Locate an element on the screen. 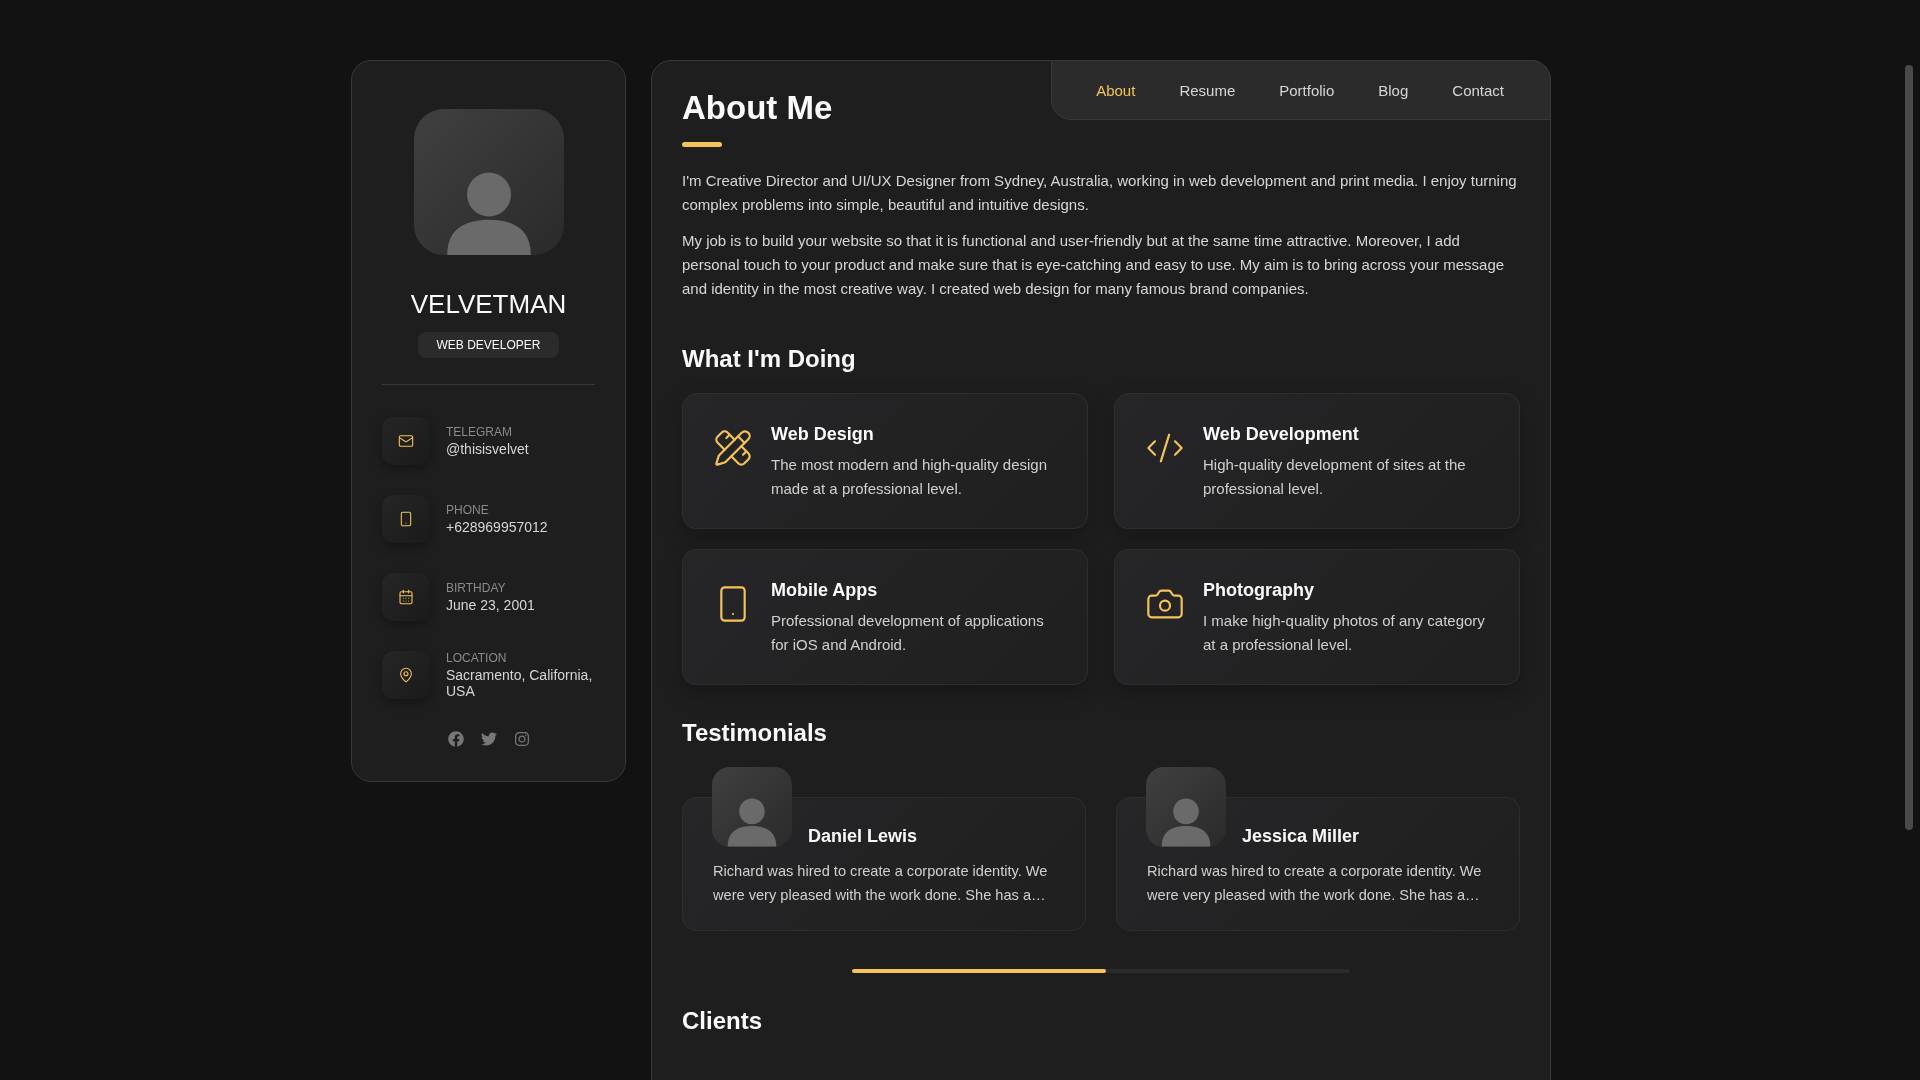  service-description: I make high-quality photos of any category at a professional level. is located at coordinates (1344, 633).